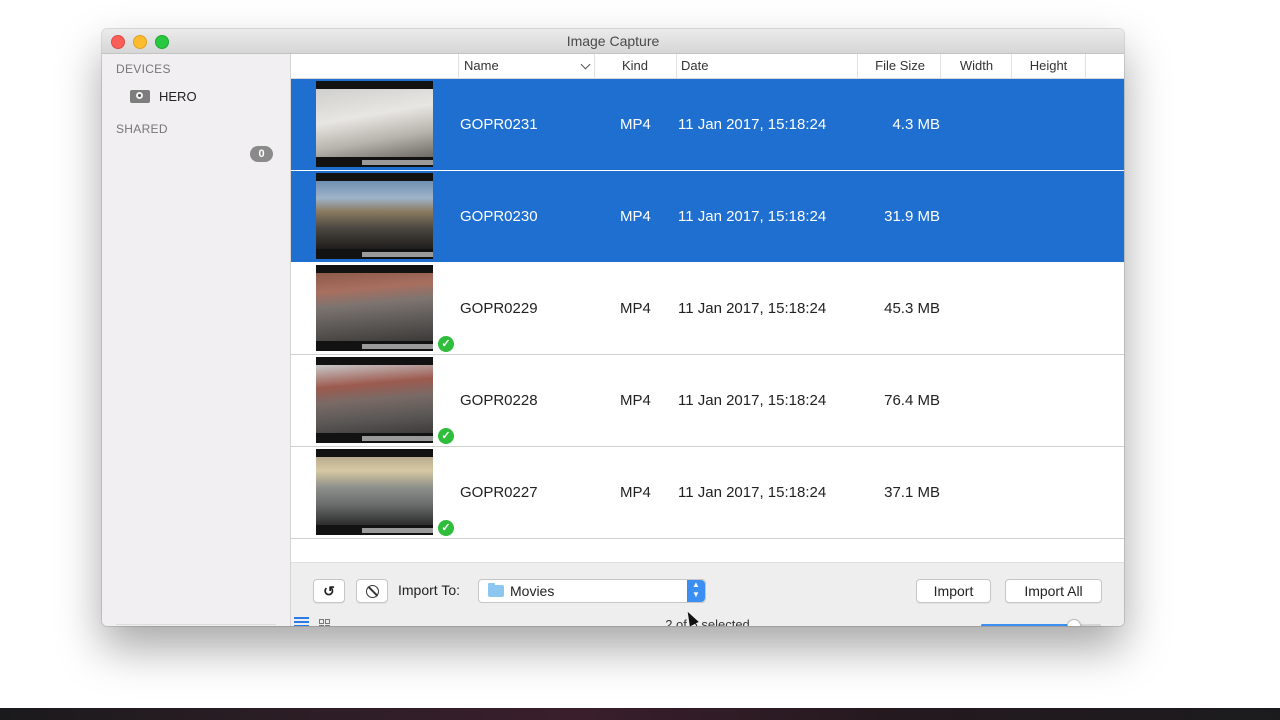 The height and width of the screenshot is (720, 1280). I want to click on window-title: Image Capture, so click(613, 41).